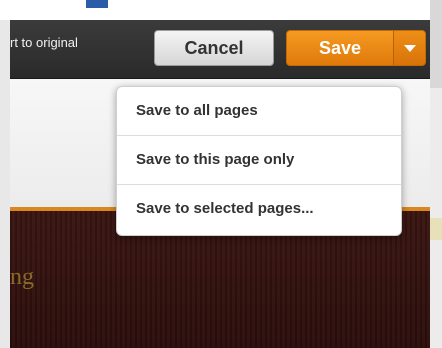 This screenshot has height=348, width=442. I want to click on right-gutter-highlight, so click(436, 229).